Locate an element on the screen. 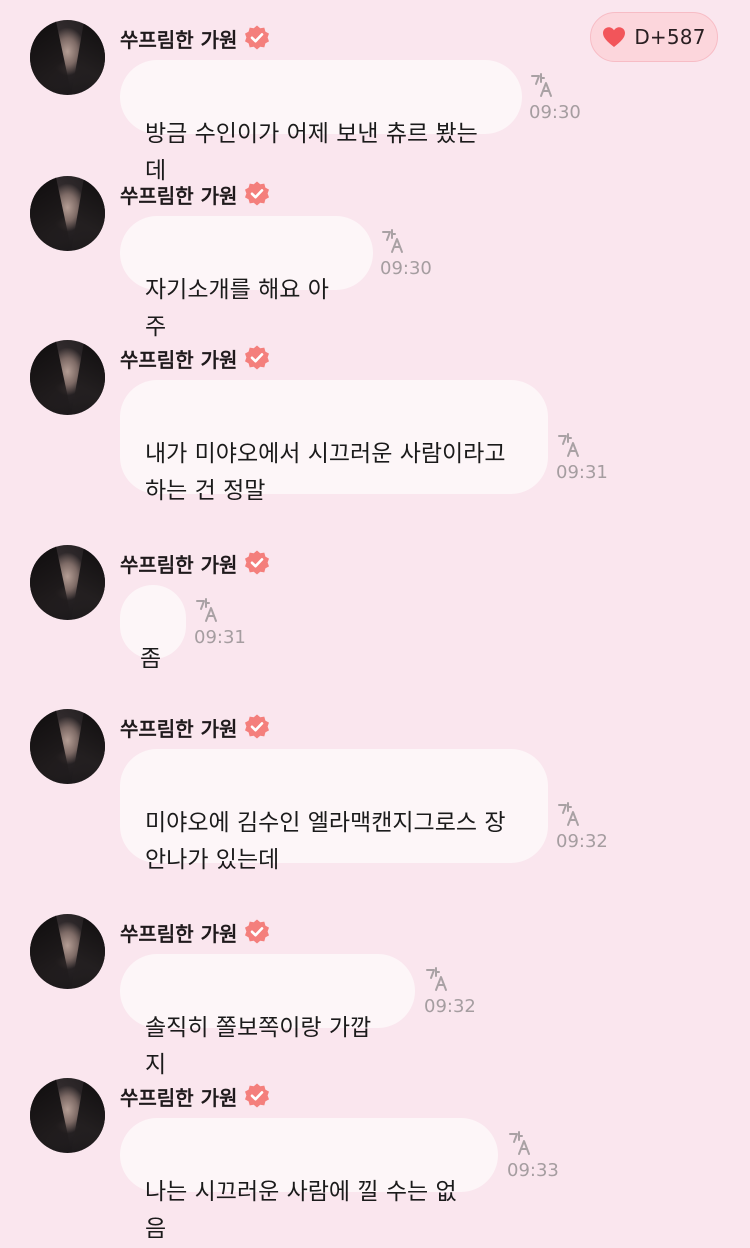  message-bubble: 내가 미야오에서 시끄러운 사람이라고 하는 건 정말 is located at coordinates (334, 442).